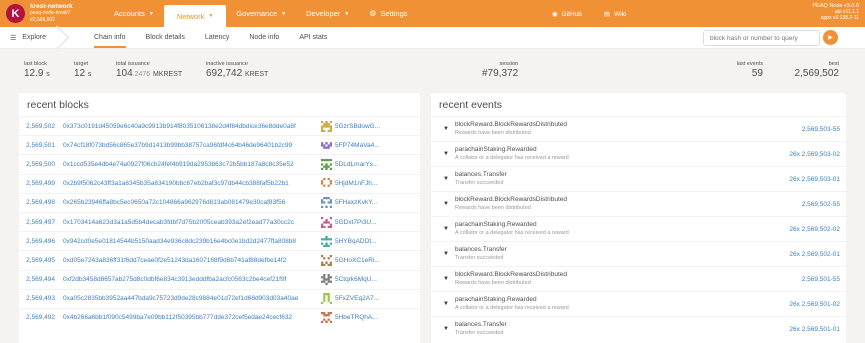  I want to click on event-block-link: 2,569,503-55, so click(821, 129).